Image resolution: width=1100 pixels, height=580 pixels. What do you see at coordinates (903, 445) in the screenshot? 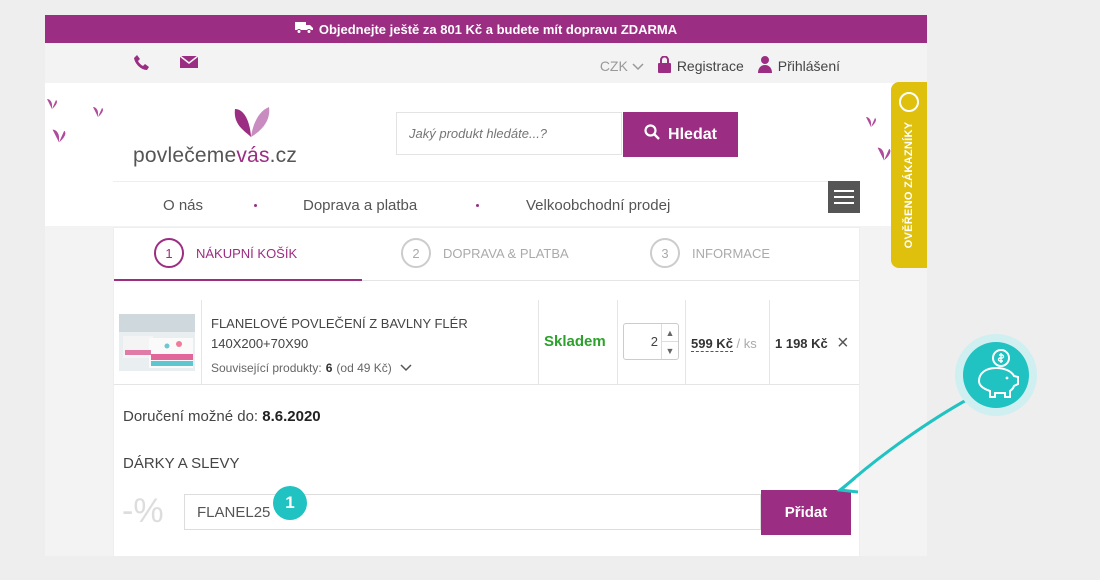
I see `annotation-arrow` at bounding box center [903, 445].